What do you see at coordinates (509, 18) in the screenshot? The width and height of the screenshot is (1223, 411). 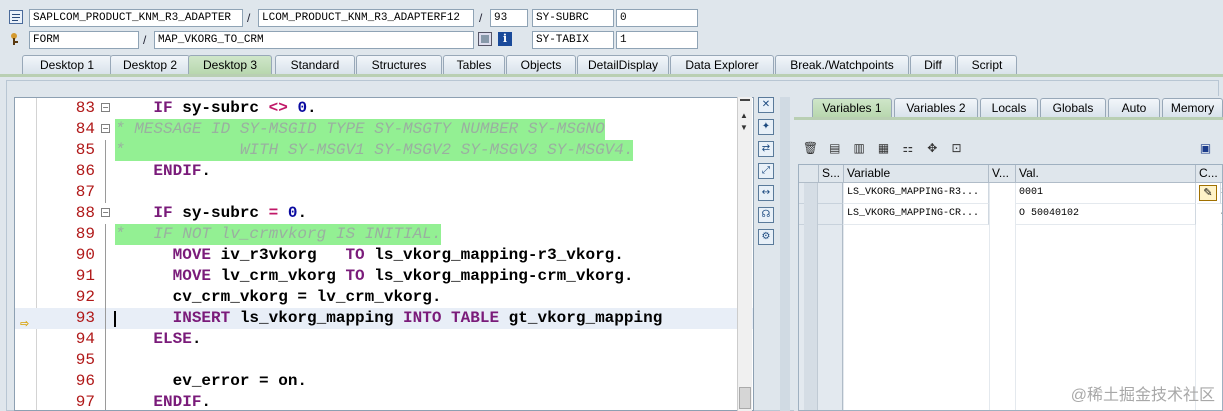 I see `line-number-field: 93` at bounding box center [509, 18].